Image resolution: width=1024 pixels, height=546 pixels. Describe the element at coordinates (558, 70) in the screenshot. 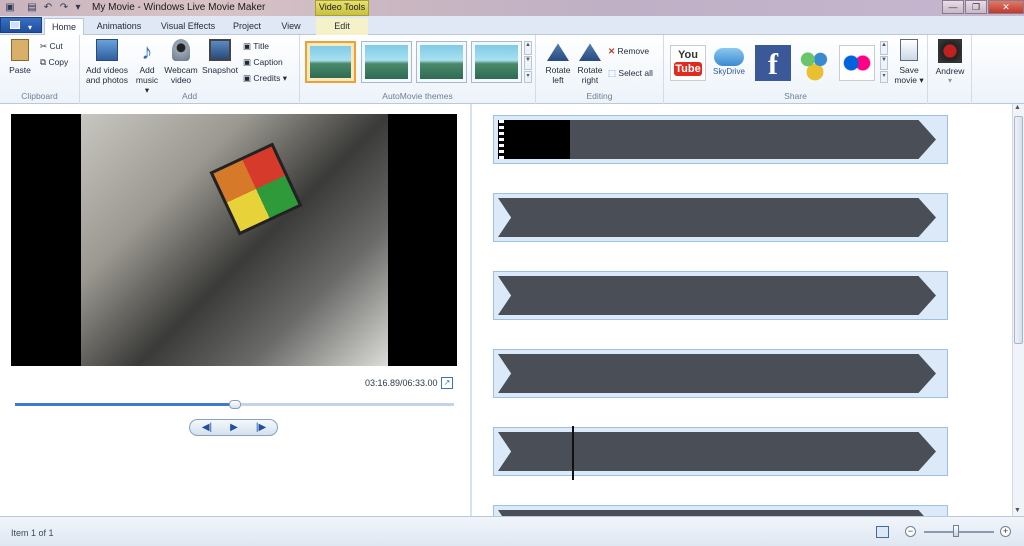

I see `rotate-left-label: Rotate` at that location.